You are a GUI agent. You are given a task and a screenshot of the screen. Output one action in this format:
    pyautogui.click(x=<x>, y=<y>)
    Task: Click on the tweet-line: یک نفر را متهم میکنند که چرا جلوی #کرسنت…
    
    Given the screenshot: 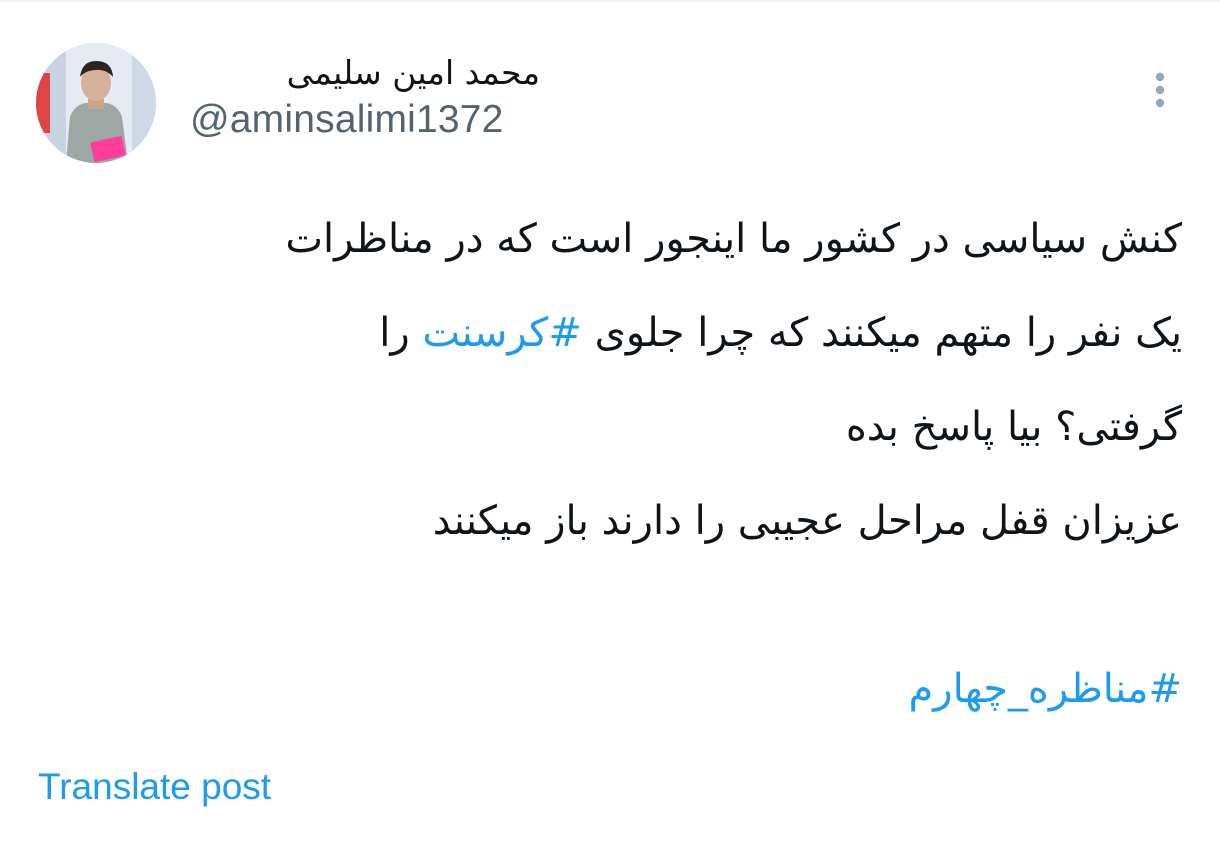 What is the action you would take?
    pyautogui.click(x=607, y=333)
    